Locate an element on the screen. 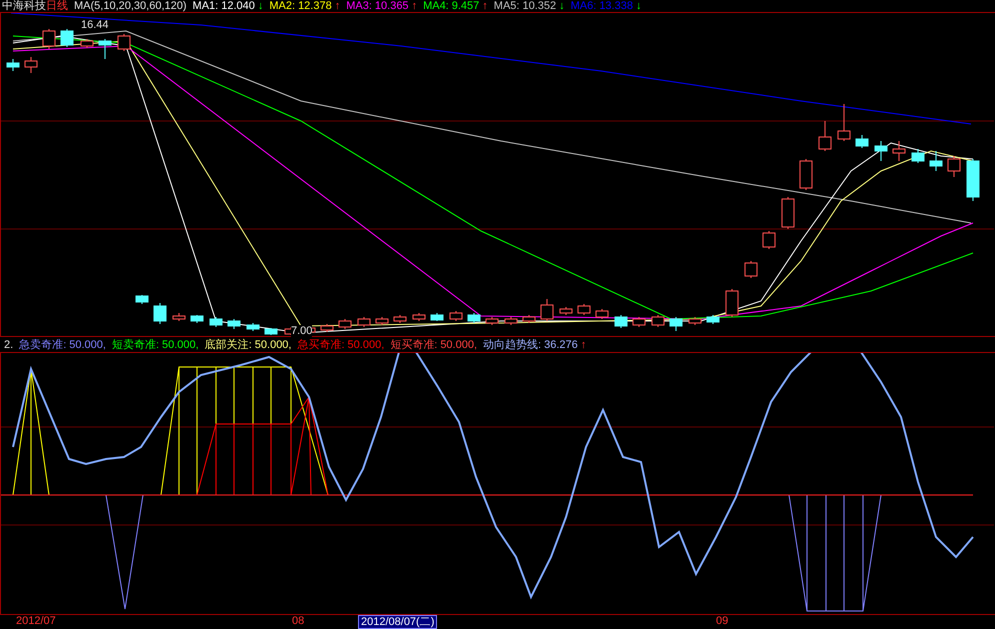 The image size is (995, 629). ma-label: MA6: is located at coordinates (583, 6).